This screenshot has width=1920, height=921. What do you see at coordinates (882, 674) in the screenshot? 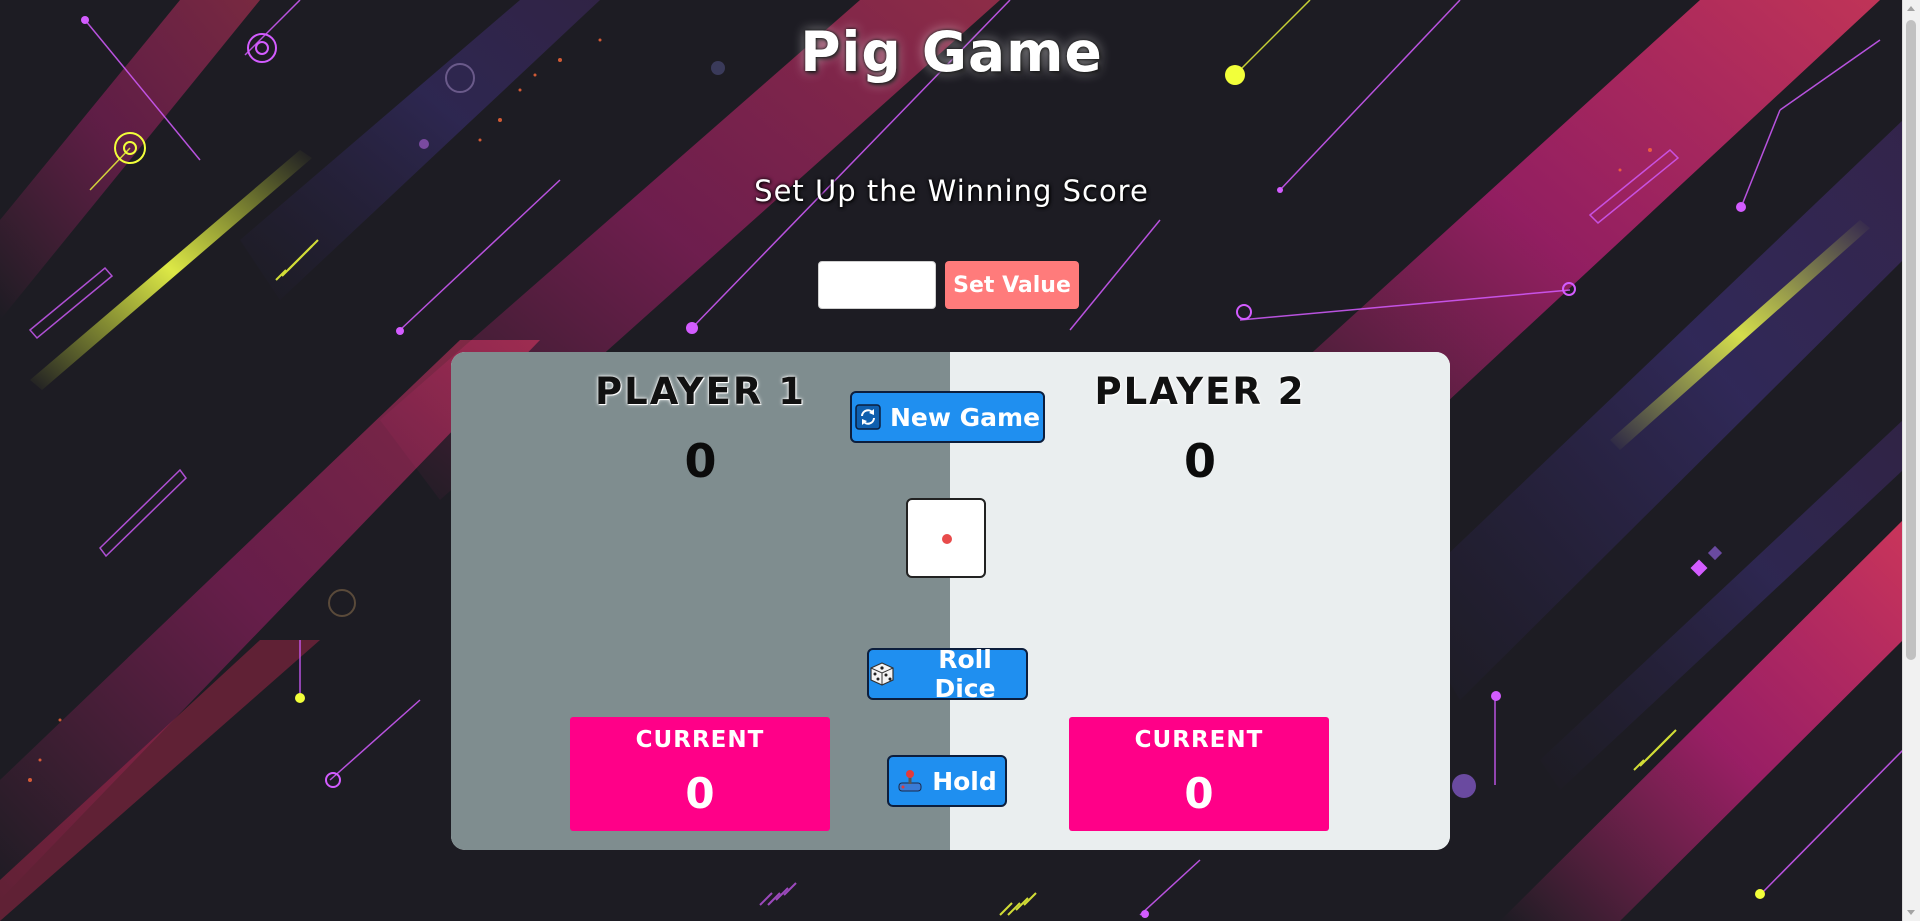
I see `dice-icon` at bounding box center [882, 674].